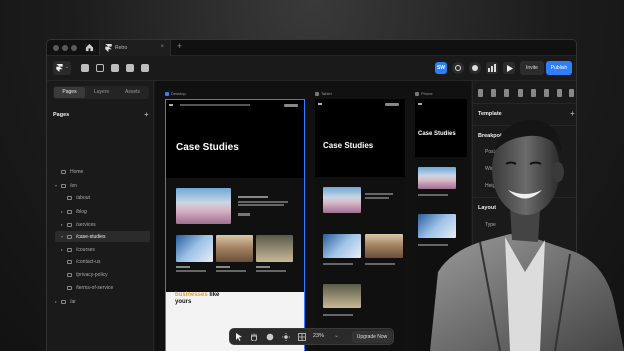 This screenshot has height=351, width=624. Describe the element at coordinates (132, 92) in the screenshot. I see `tab-assets: Assets` at that location.